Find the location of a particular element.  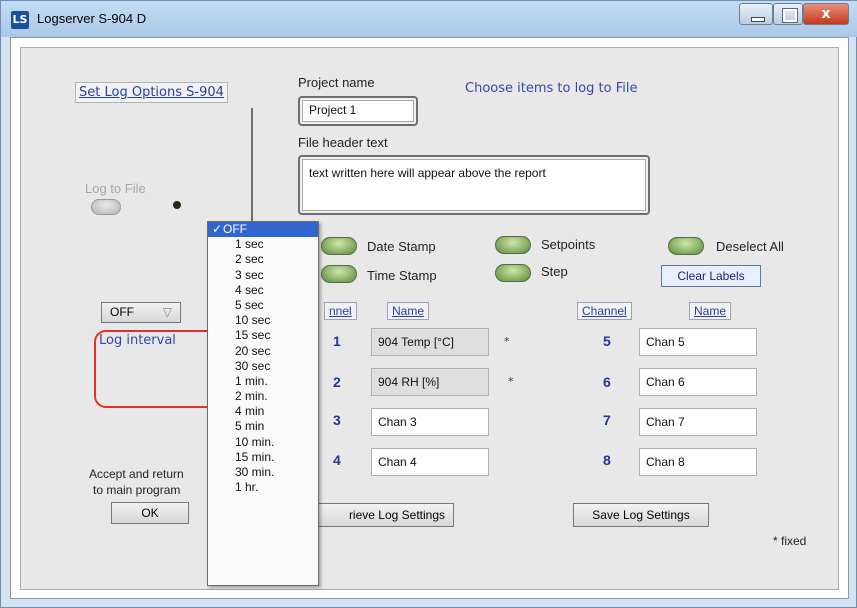

dropdown-option: 5 sec is located at coordinates (263, 305).